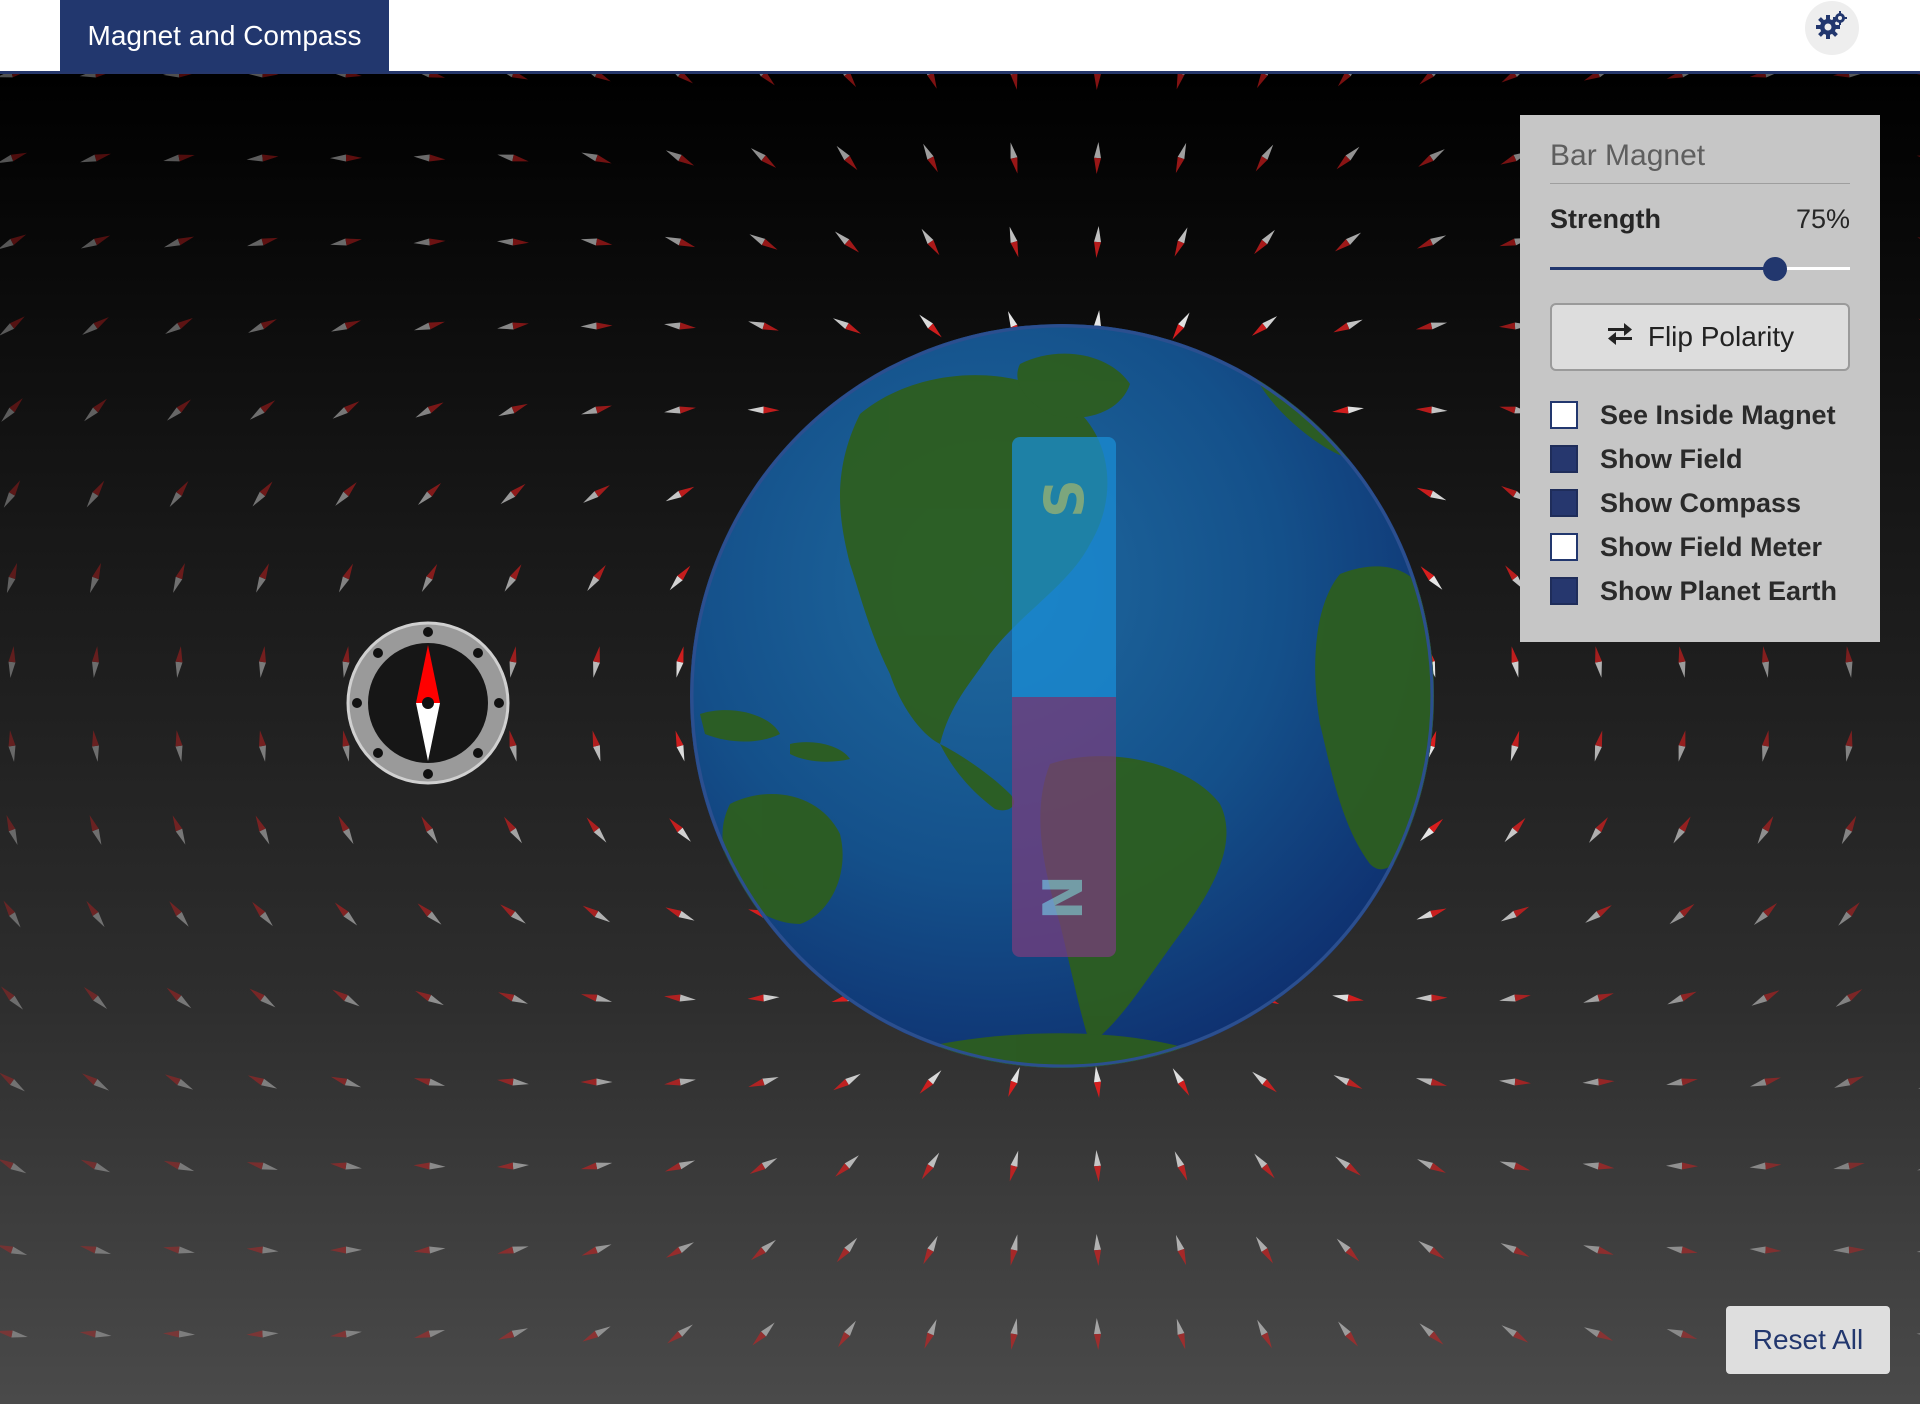 Image resolution: width=1920 pixels, height=1404 pixels. I want to click on strength-slider, so click(1700, 269).